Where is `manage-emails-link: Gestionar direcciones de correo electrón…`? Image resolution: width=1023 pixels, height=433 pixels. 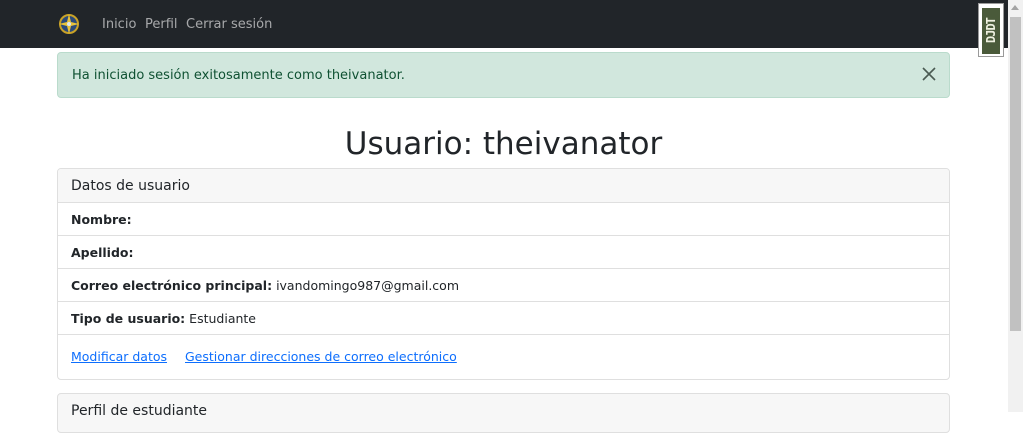 manage-emails-link: Gestionar direcciones de correo electrón… is located at coordinates (321, 356).